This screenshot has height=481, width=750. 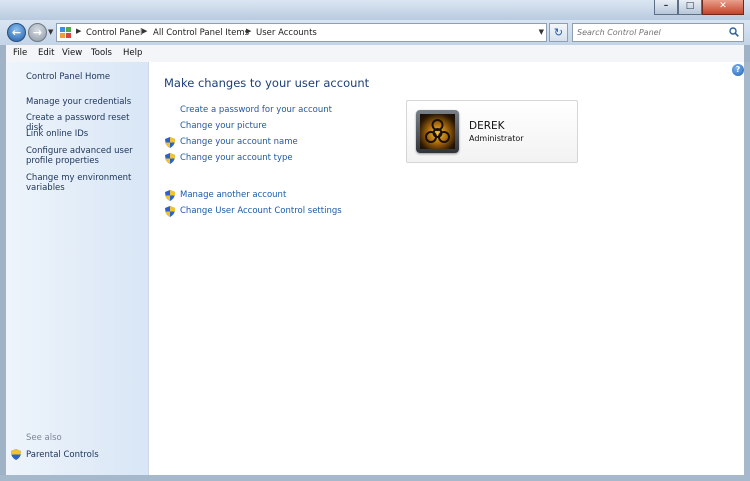 I want to click on window-controls: – □ ✕, so click(x=699, y=7).